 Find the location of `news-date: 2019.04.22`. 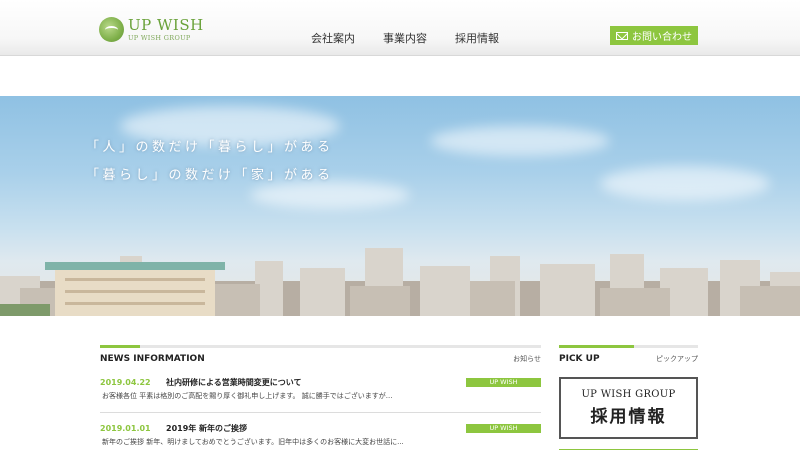

news-date: 2019.04.22 is located at coordinates (125, 382).